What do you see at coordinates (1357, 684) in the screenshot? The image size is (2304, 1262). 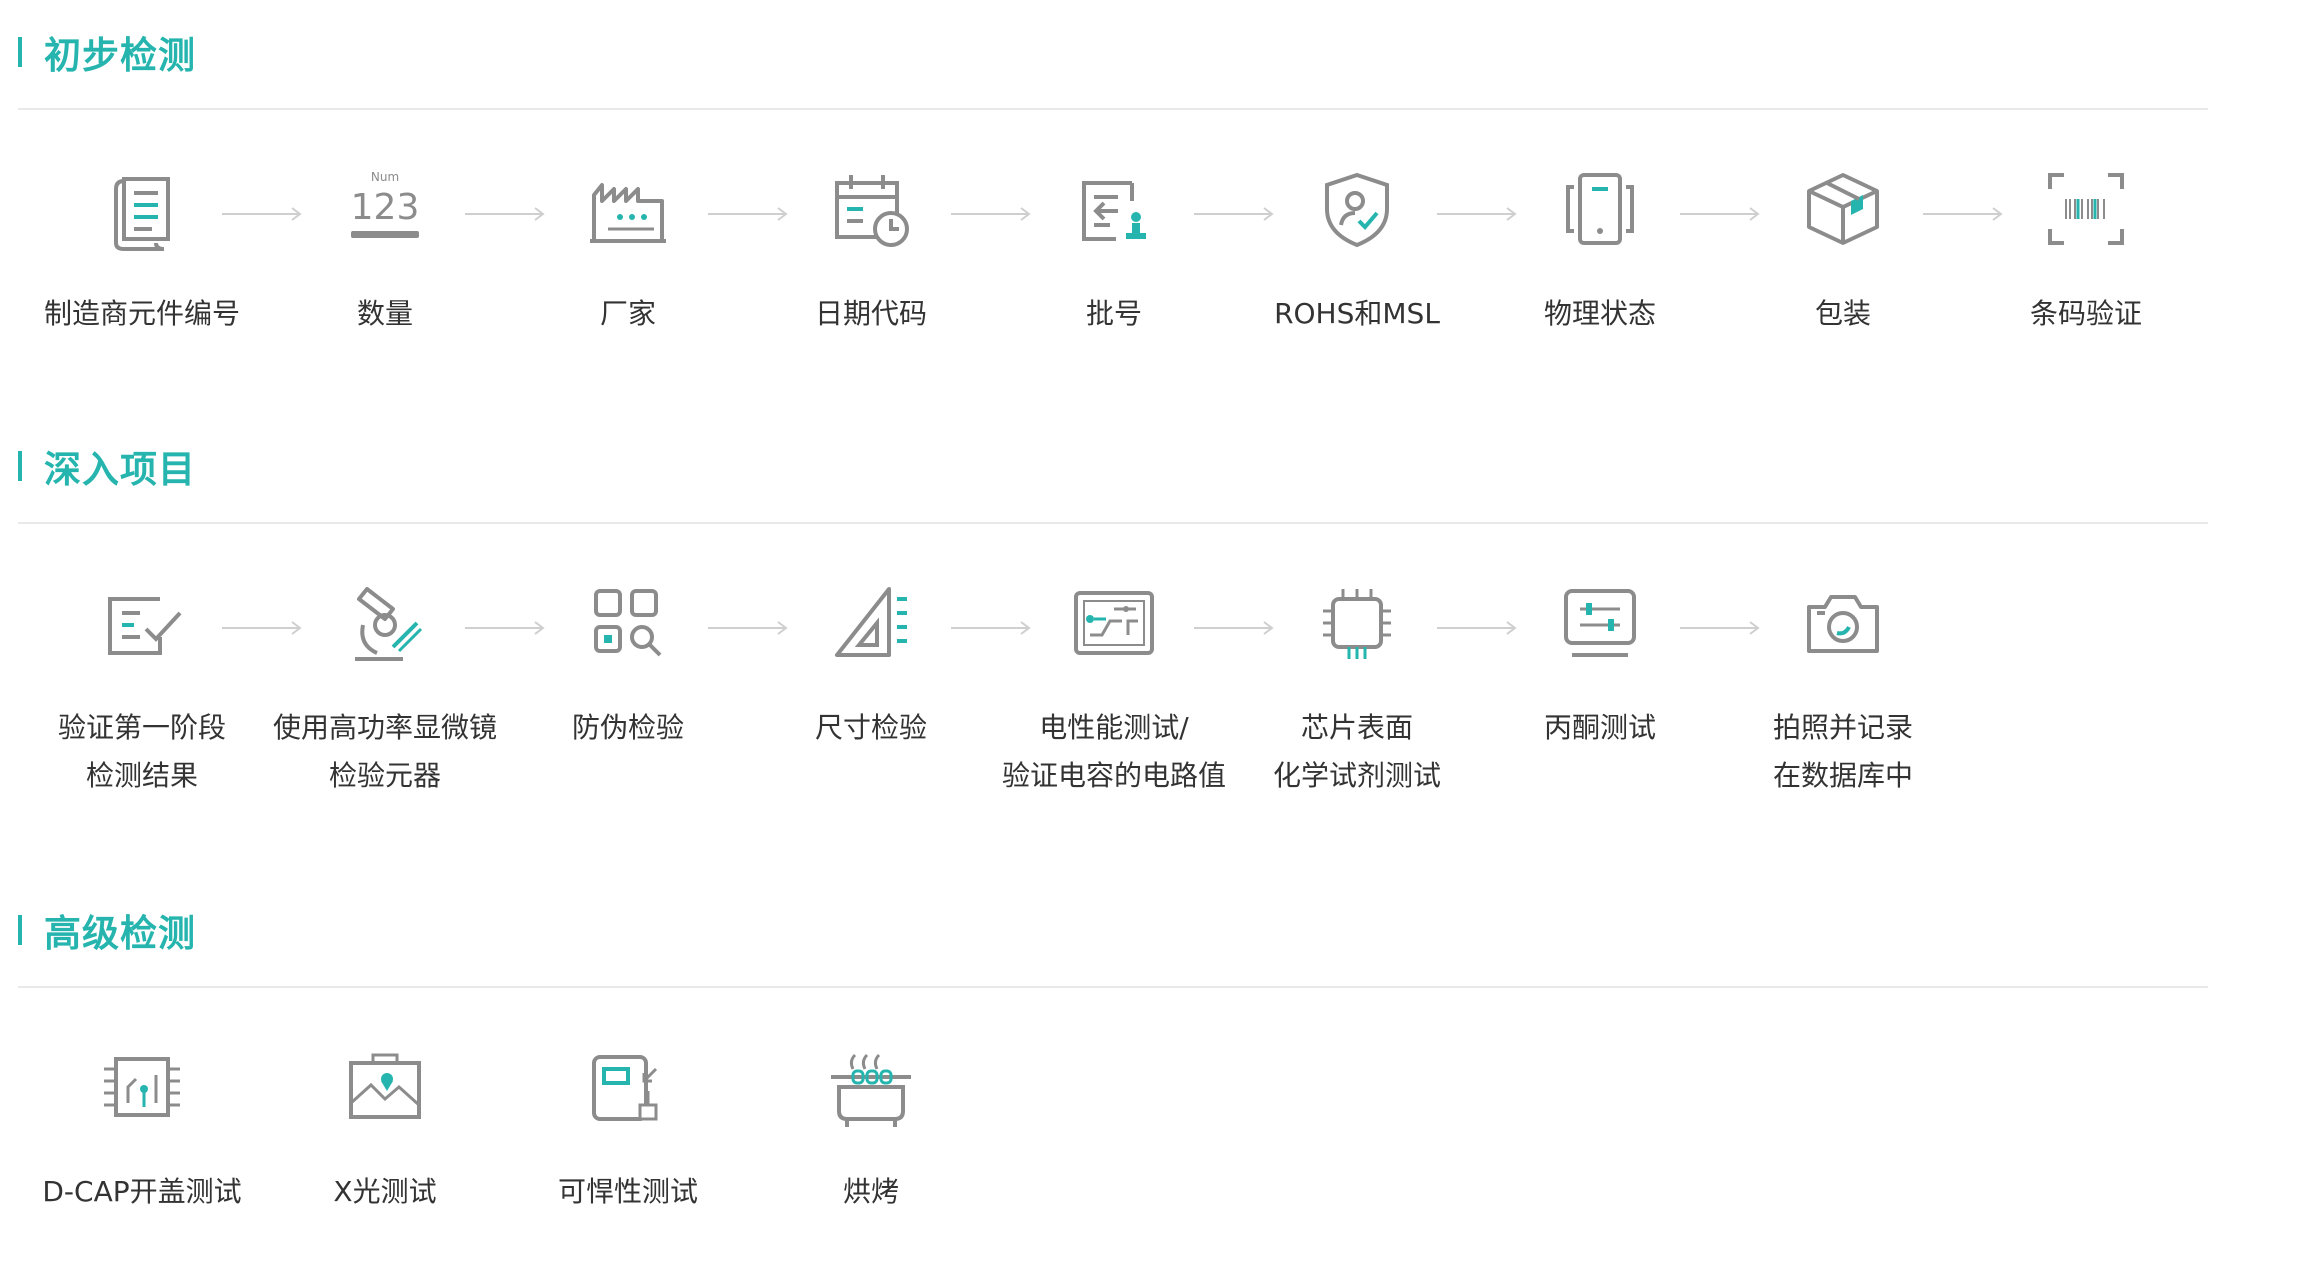 I see `step-item: 芯片表面化学试剂测试` at bounding box center [1357, 684].